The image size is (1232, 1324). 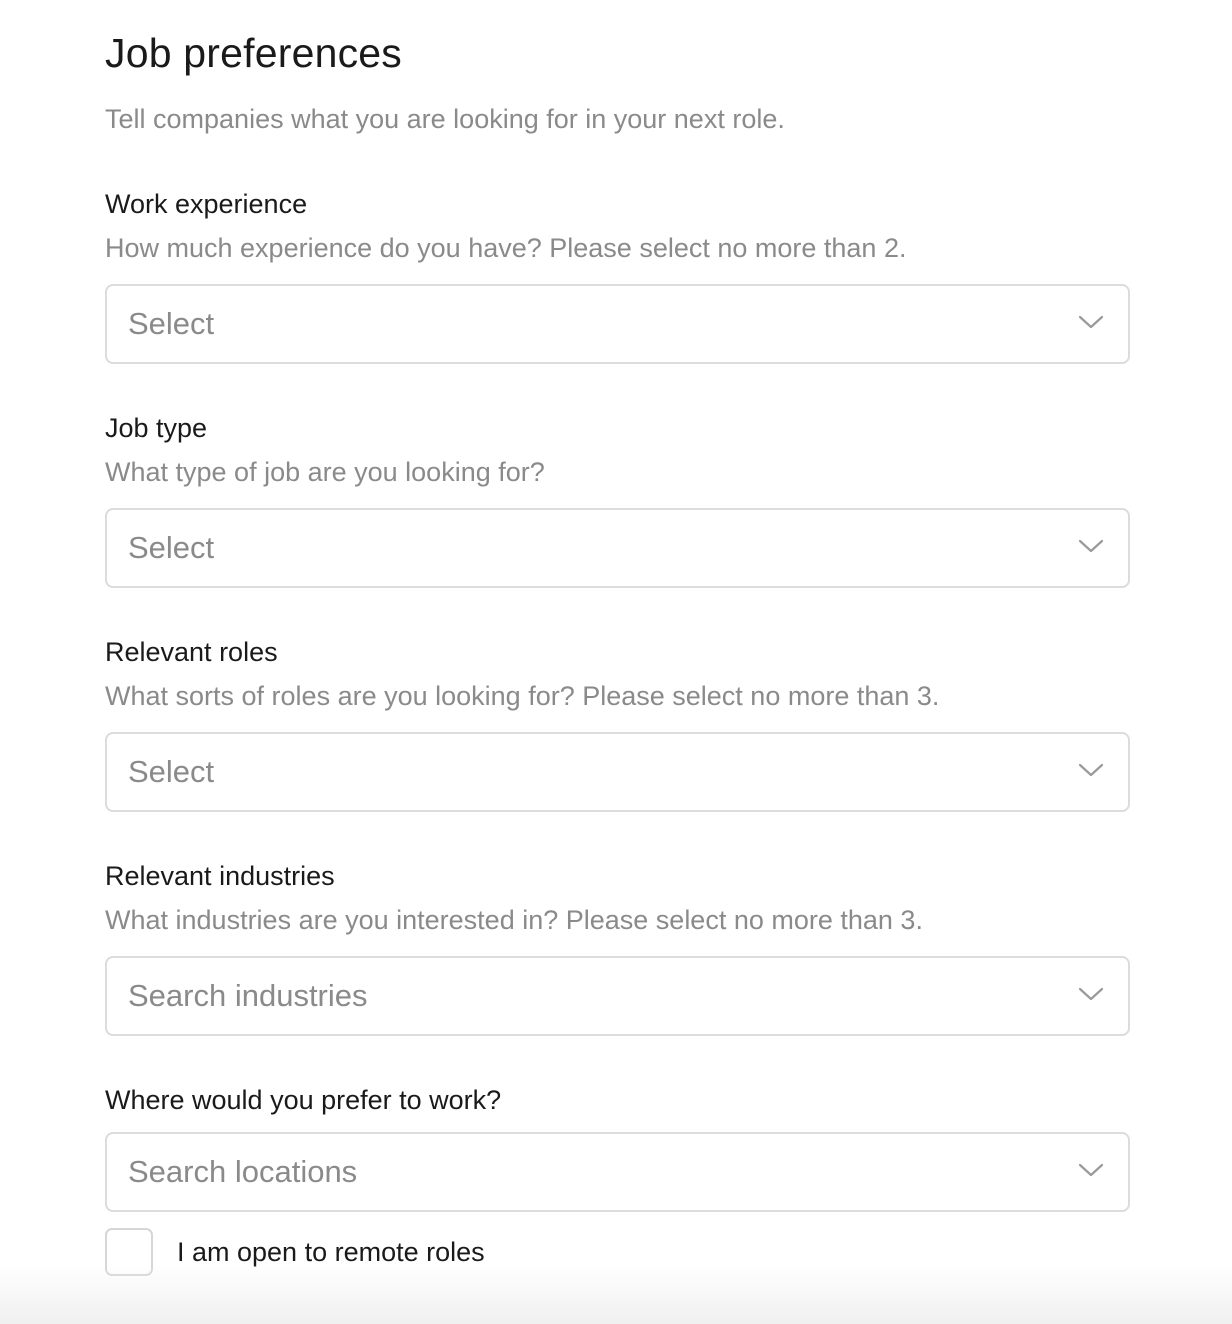 What do you see at coordinates (254, 53) in the screenshot?
I see `page-title: Job preferences` at bounding box center [254, 53].